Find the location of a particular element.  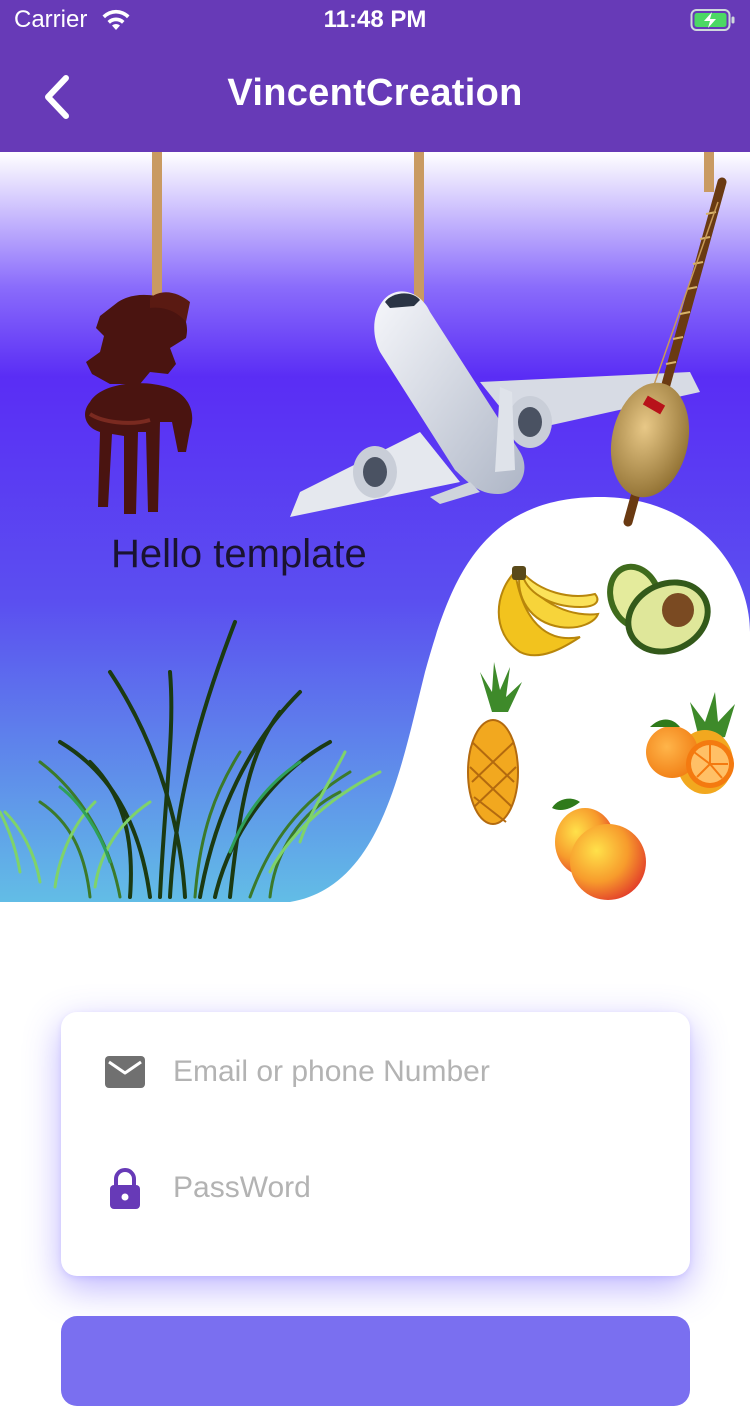

login-button is located at coordinates (375, 1361).